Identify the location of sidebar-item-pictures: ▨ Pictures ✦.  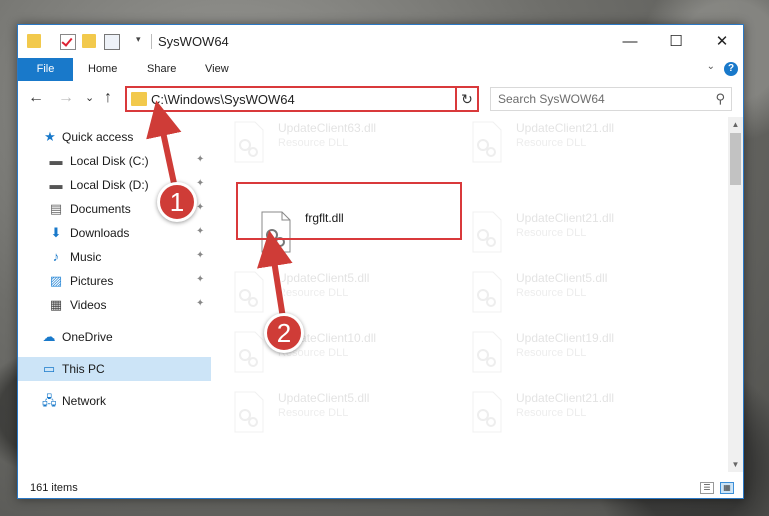
(114, 281).